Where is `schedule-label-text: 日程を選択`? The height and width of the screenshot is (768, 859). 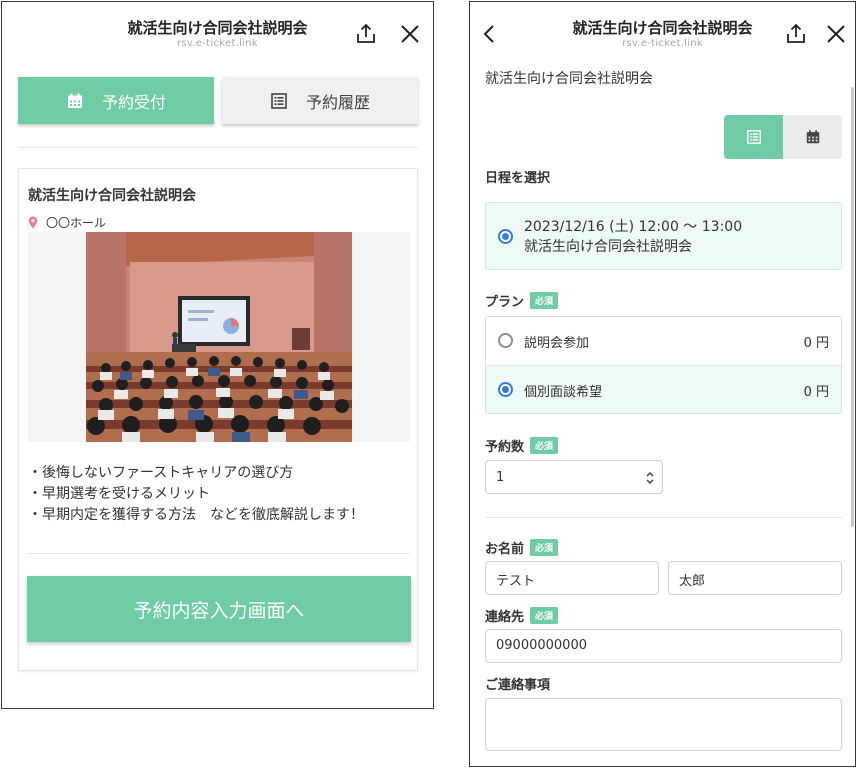
schedule-label-text: 日程を選択 is located at coordinates (518, 178).